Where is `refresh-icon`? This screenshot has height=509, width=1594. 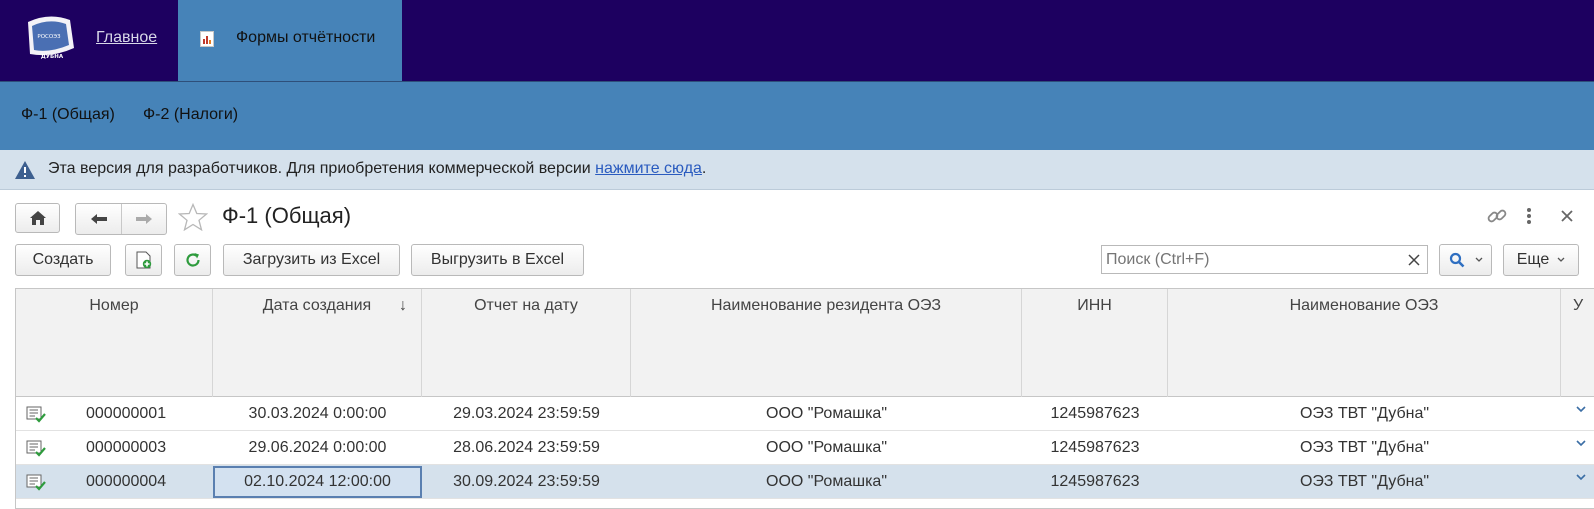 refresh-icon is located at coordinates (192, 260).